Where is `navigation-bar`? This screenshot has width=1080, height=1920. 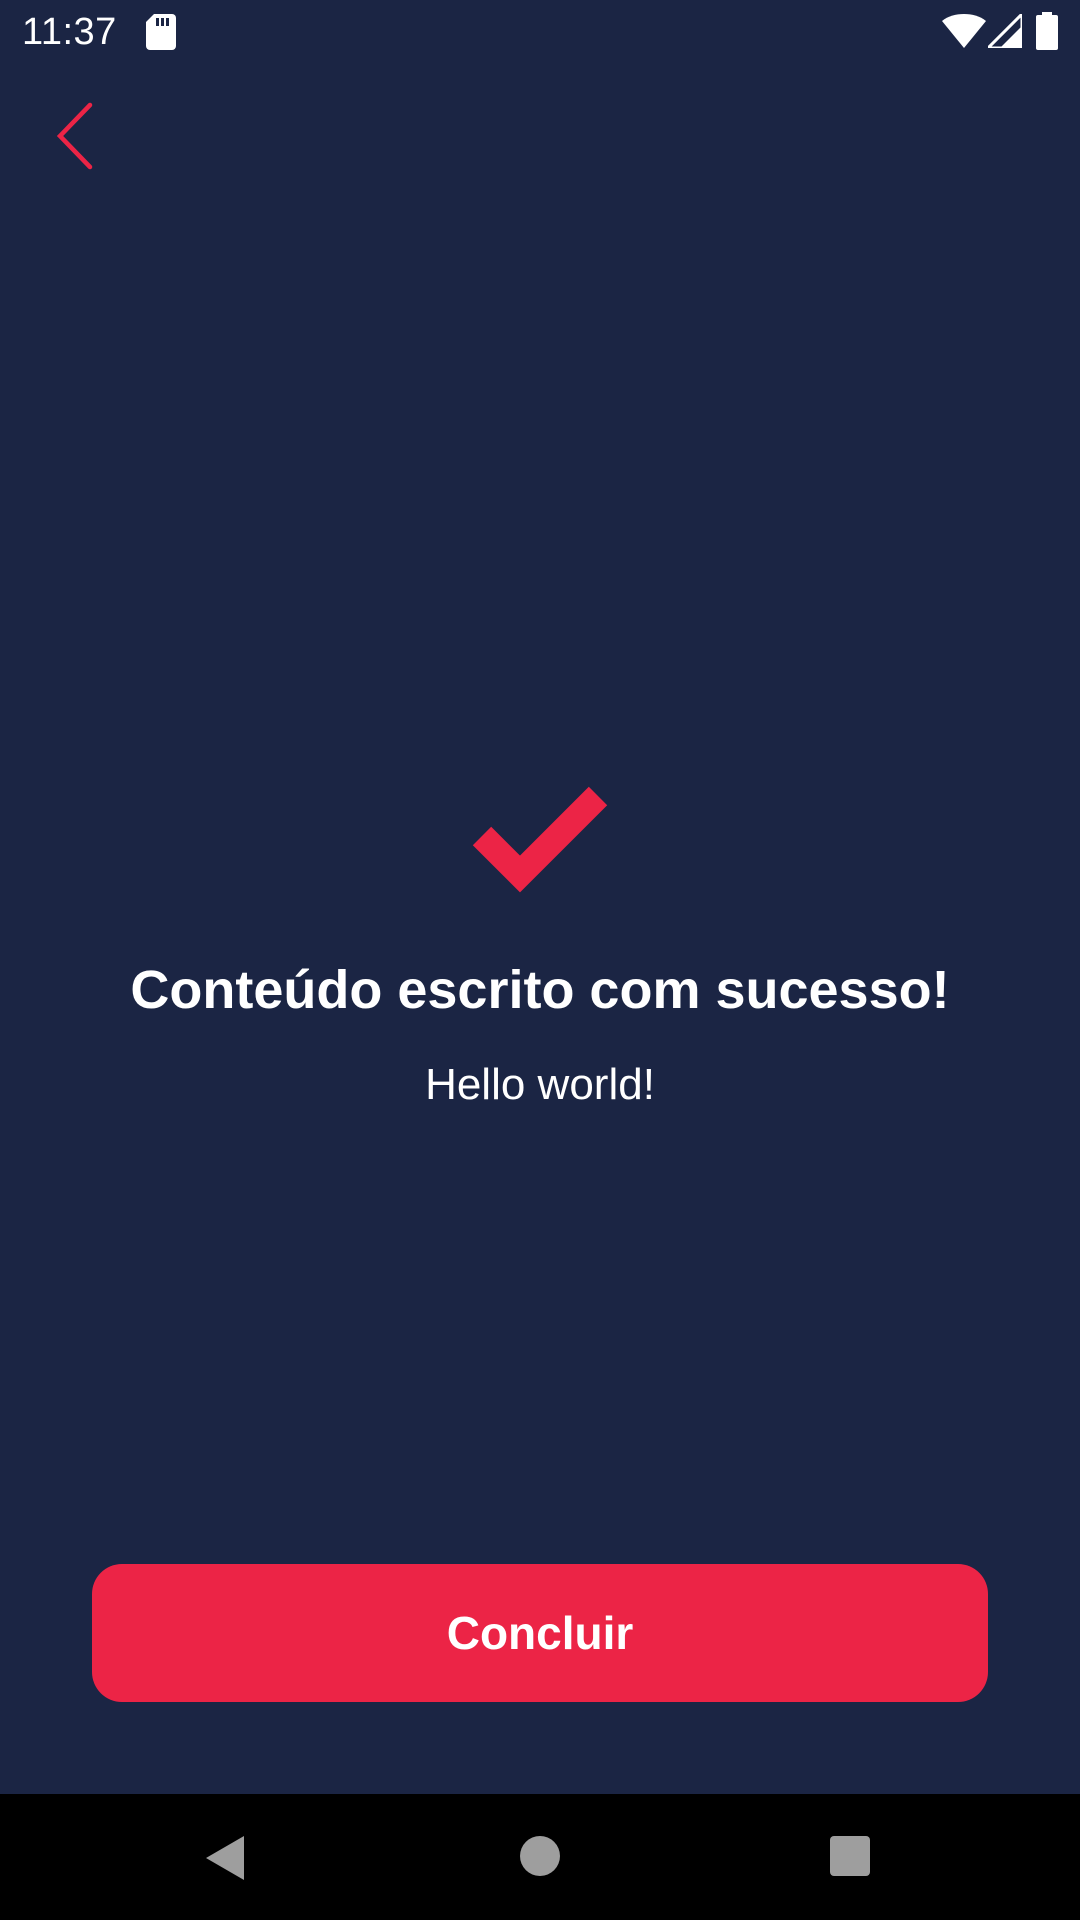 navigation-bar is located at coordinates (540, 1857).